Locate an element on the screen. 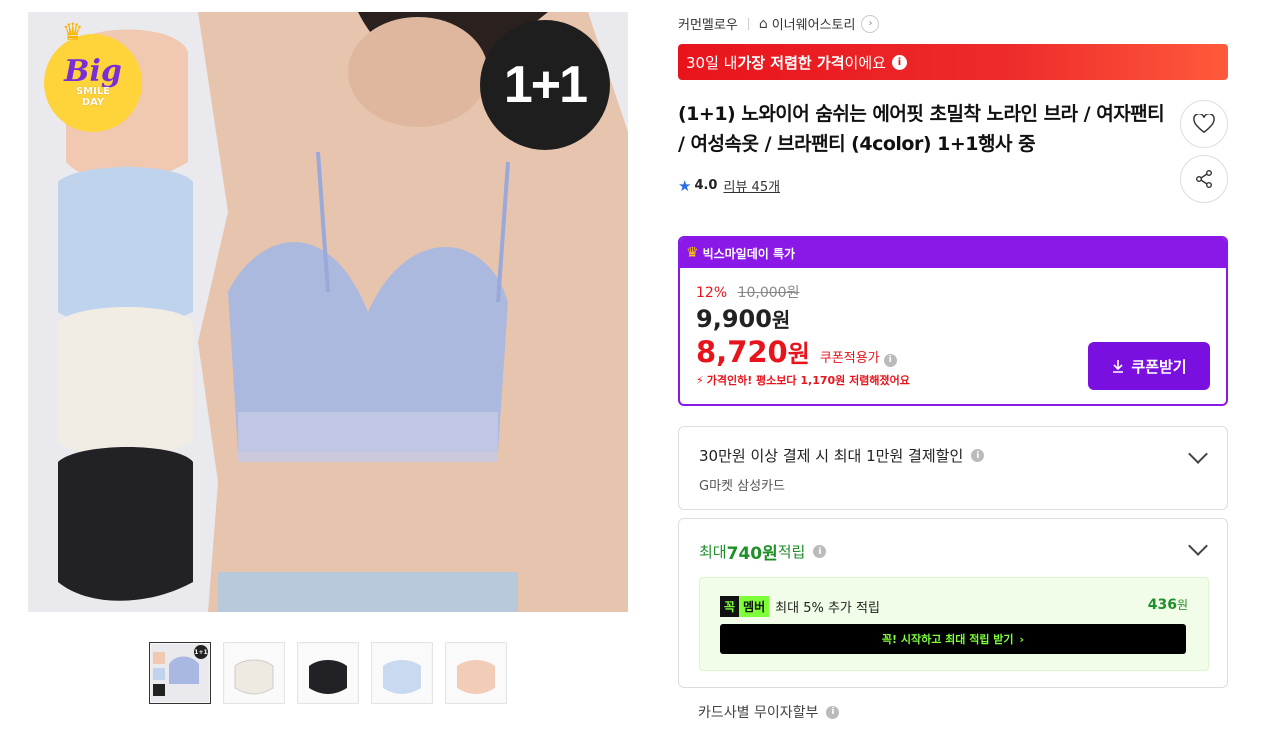 Image resolution: width=1272 pixels, height=734 pixels. category-link: 이너웨어스토리 is located at coordinates (814, 23).